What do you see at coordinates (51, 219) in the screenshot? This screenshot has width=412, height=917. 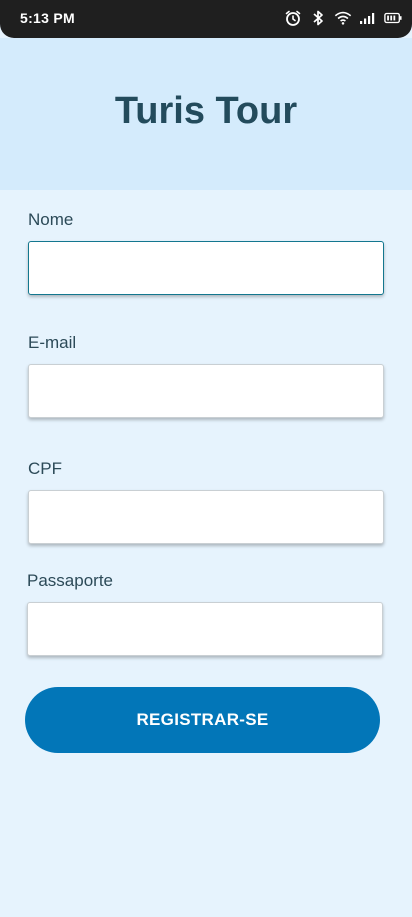 I see `nome-label: Nome` at bounding box center [51, 219].